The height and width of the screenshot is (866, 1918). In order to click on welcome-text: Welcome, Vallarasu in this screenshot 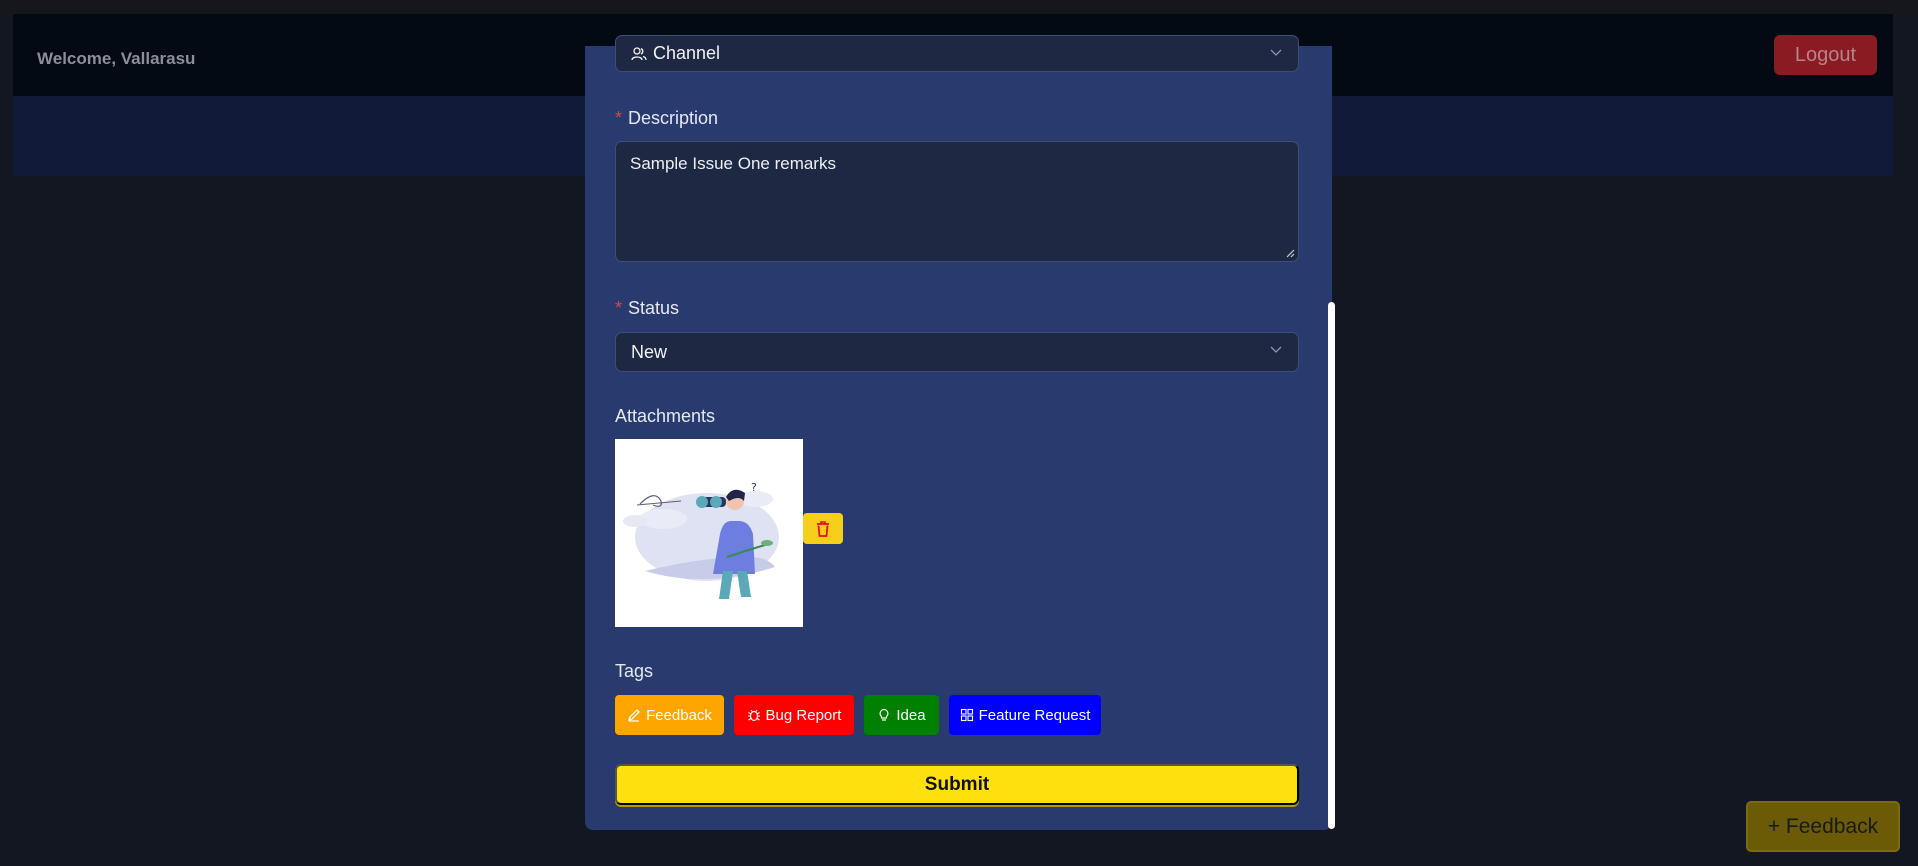, I will do `click(116, 58)`.